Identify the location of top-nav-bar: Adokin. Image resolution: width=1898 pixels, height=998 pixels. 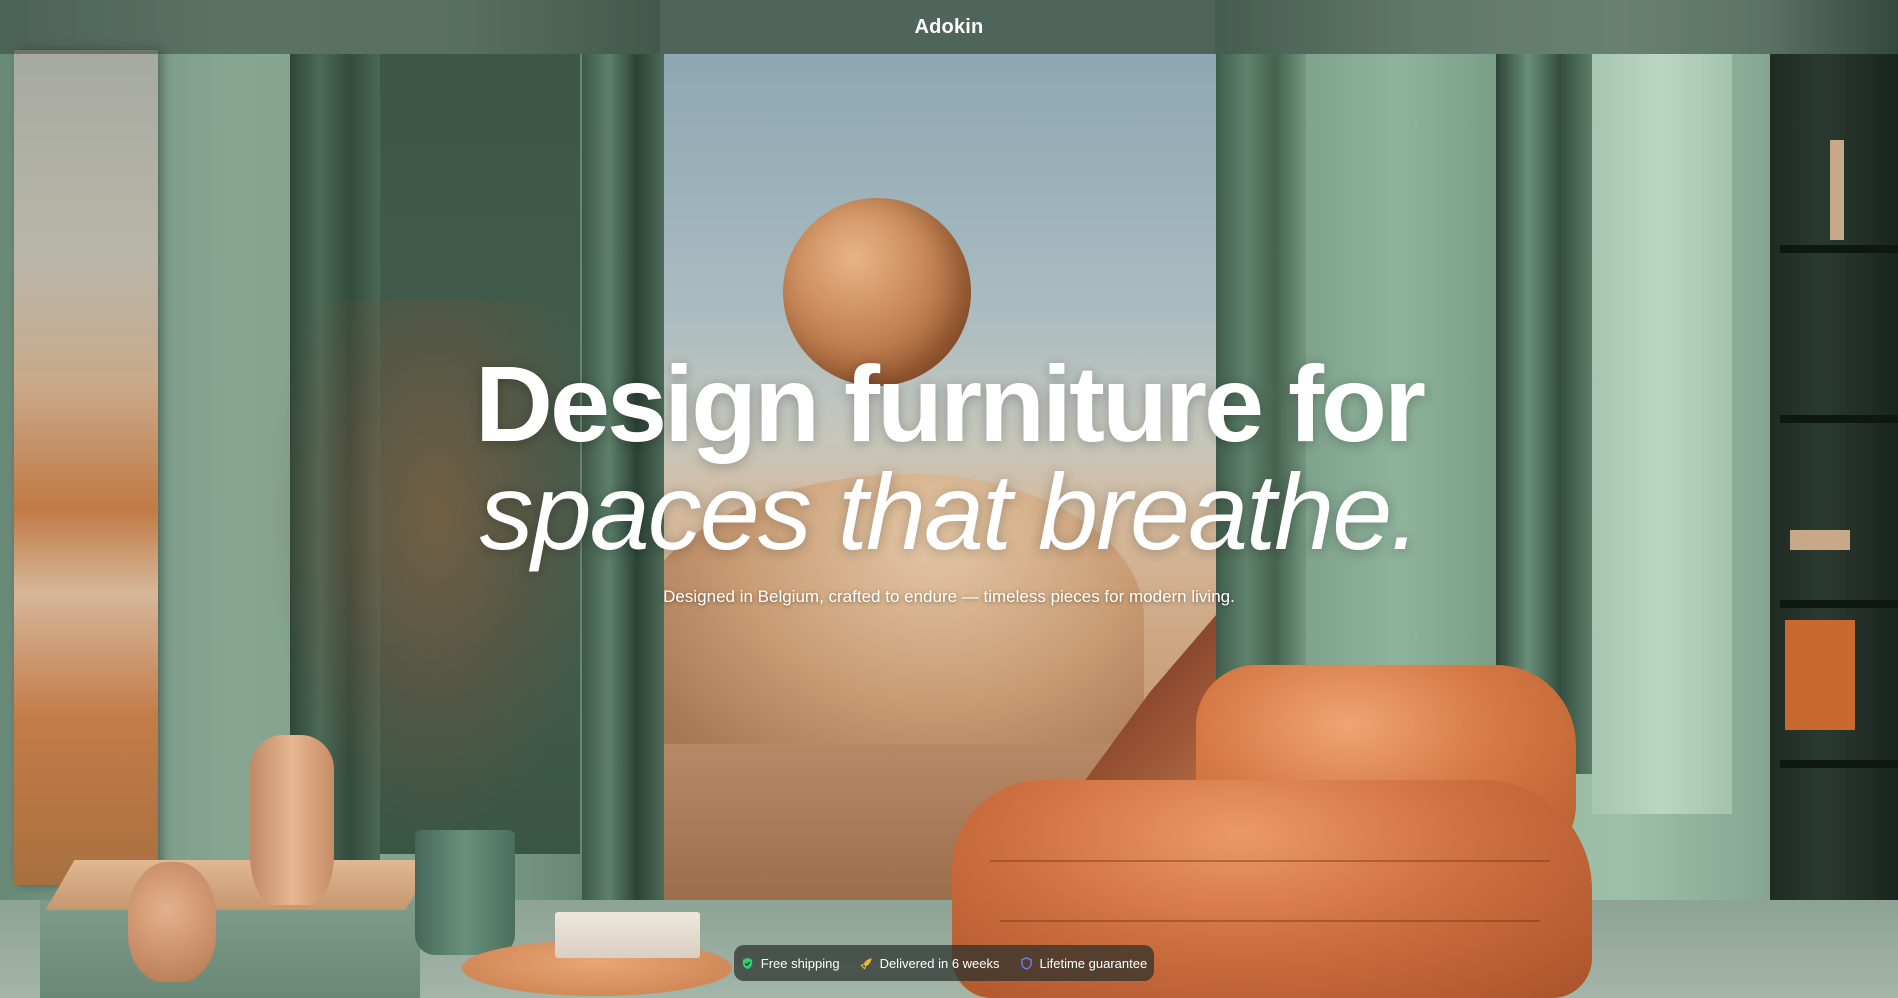
(949, 27).